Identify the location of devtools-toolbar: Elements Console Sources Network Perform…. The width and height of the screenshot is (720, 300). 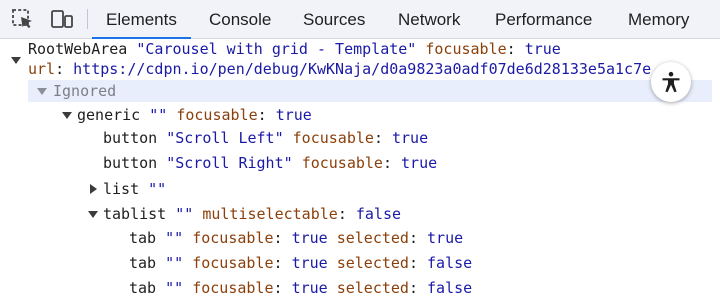
(360, 19).